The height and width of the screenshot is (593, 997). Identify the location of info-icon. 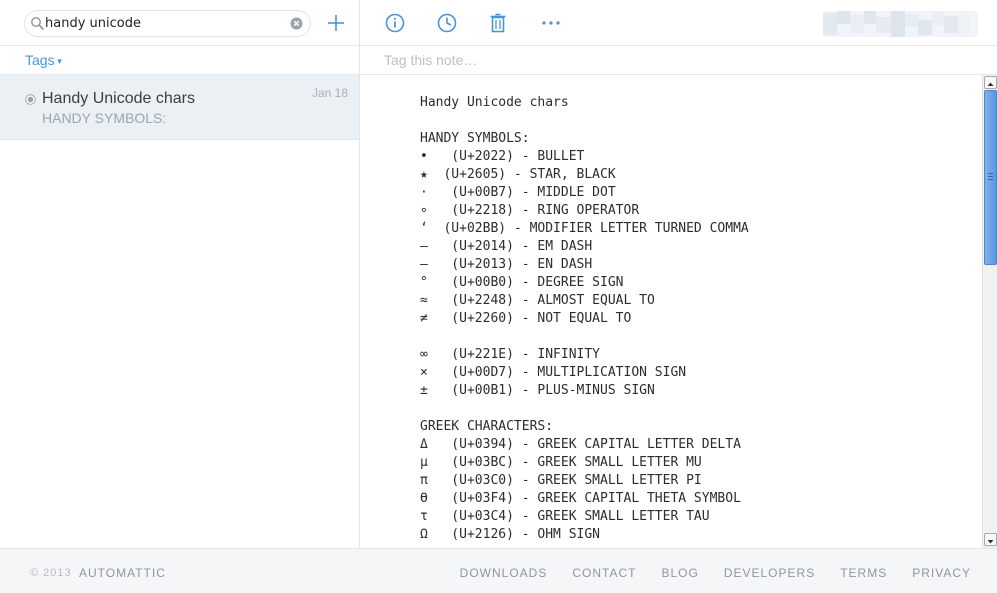
(395, 23).